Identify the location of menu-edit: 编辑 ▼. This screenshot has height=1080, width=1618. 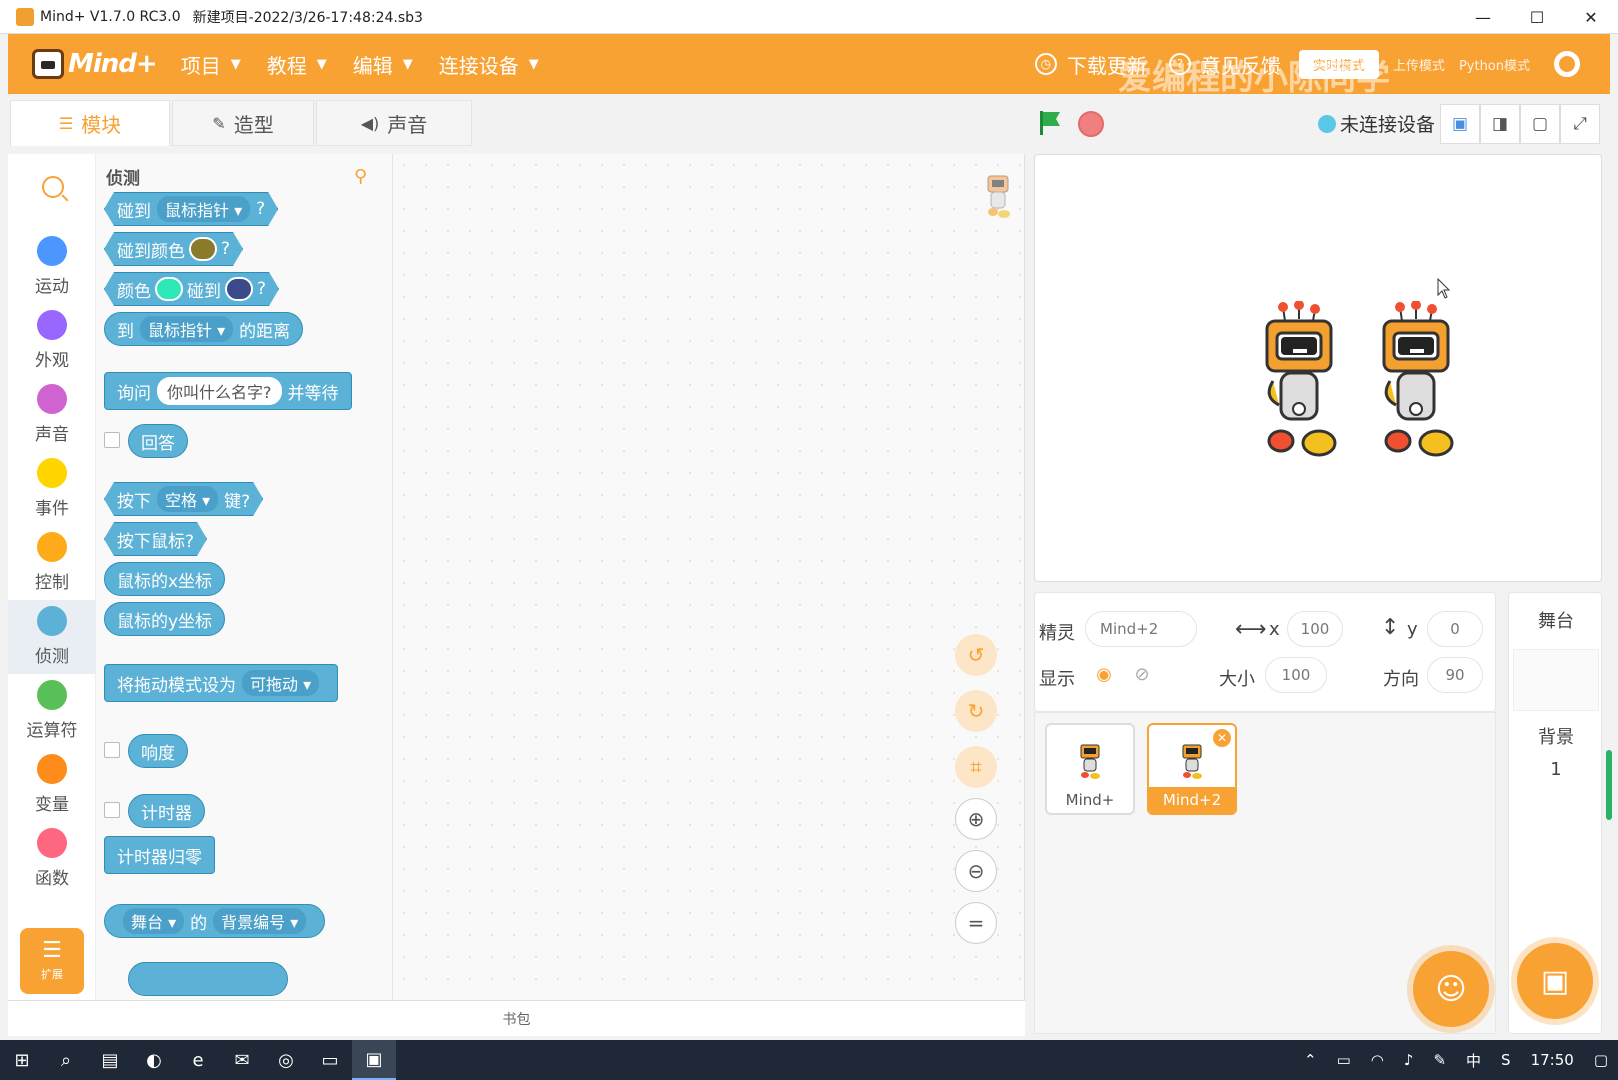
(383, 64).